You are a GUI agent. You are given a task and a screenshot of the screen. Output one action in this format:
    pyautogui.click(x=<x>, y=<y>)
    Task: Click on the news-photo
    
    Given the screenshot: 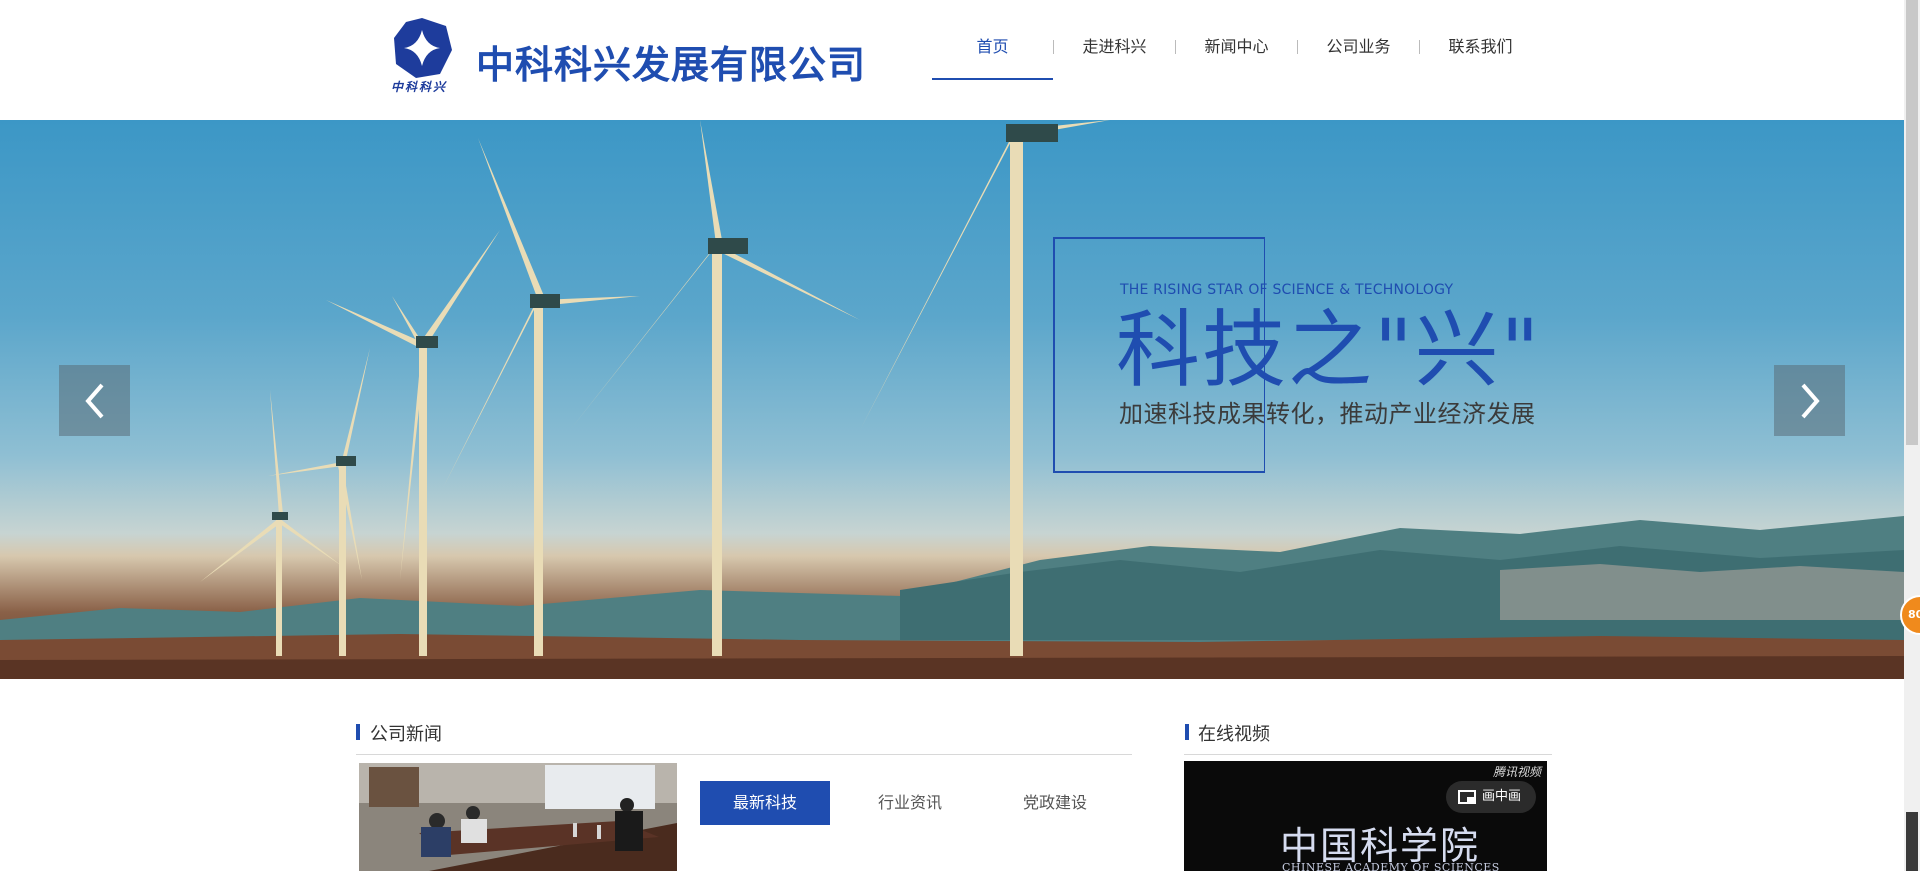 What is the action you would take?
    pyautogui.click(x=518, y=817)
    